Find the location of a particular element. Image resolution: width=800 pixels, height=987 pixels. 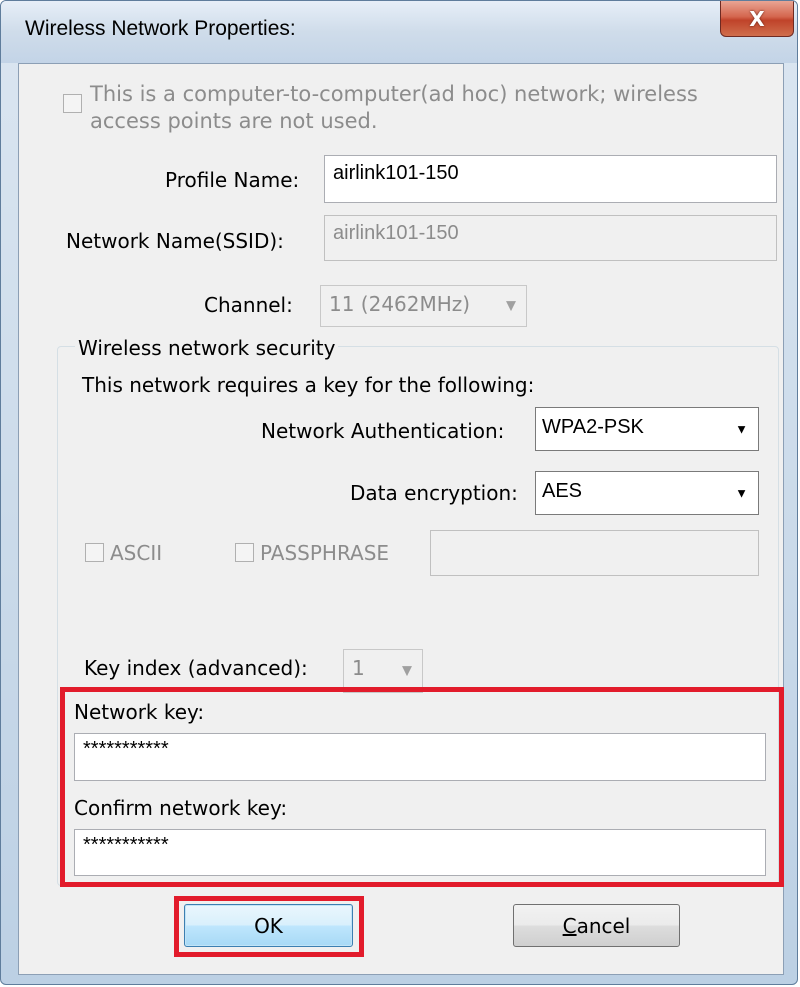

close-button: X is located at coordinates (757, 19).